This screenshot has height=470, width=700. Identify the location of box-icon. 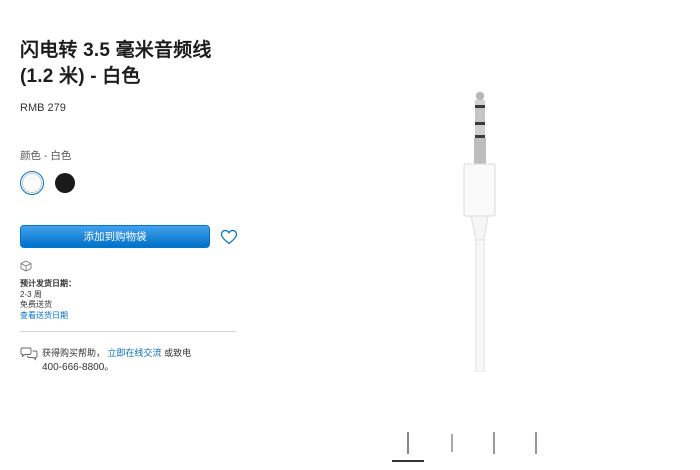
(26, 266).